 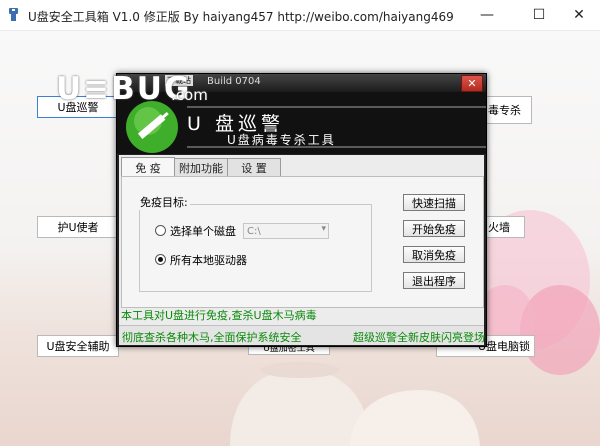 I want to click on dialog-close-button: ✕, so click(x=472, y=83).